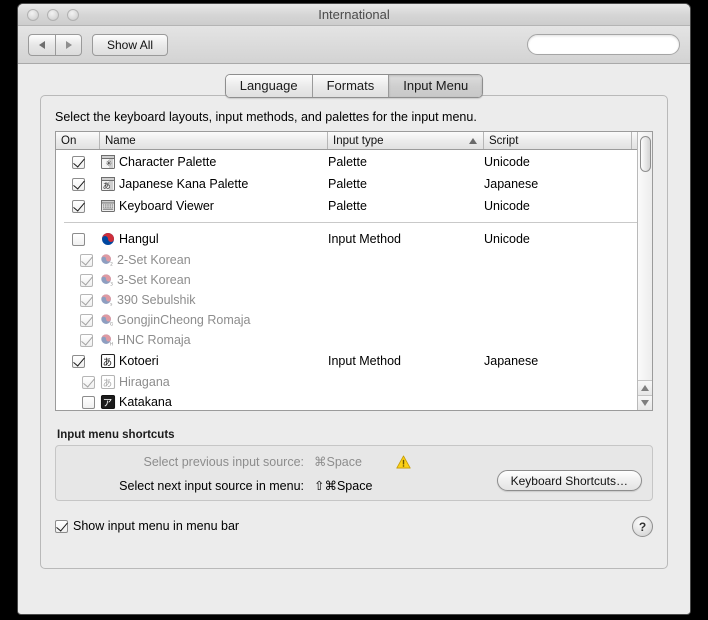  Describe the element at coordinates (354, 14) in the screenshot. I see `window-title: International` at that location.